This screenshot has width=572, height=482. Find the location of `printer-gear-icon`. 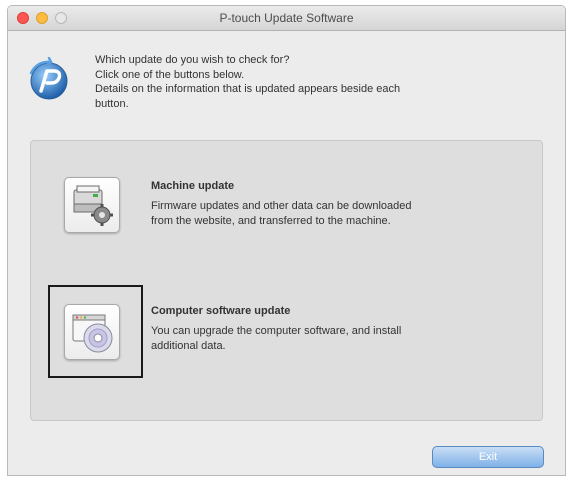

printer-gear-icon is located at coordinates (93, 205).